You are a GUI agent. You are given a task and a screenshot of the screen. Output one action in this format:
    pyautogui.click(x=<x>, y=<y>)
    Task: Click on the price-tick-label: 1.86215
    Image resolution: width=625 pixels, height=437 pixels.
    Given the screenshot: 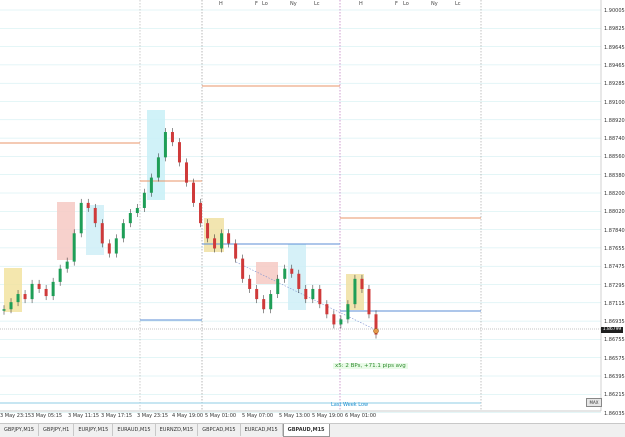 What is the action you would take?
    pyautogui.click(x=614, y=395)
    